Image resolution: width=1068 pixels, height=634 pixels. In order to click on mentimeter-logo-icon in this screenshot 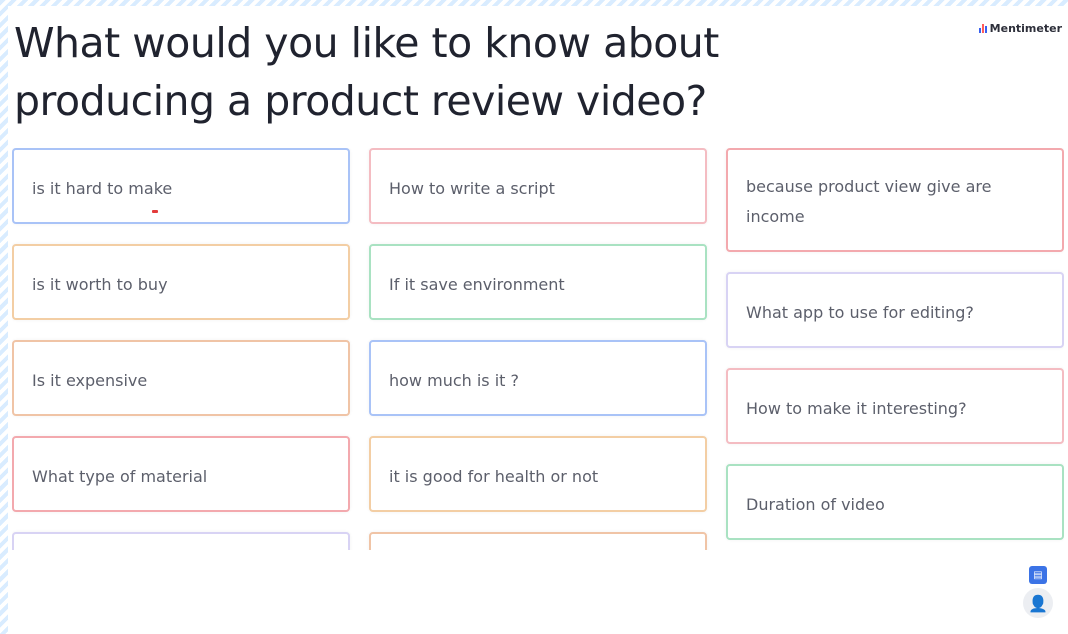, I will do `click(982, 28)`.